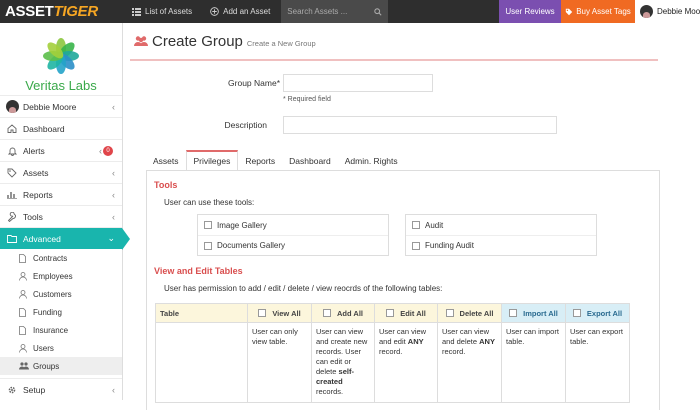  What do you see at coordinates (61, 366) in the screenshot?
I see `sidebar-subitem-groups: Groups` at bounding box center [61, 366].